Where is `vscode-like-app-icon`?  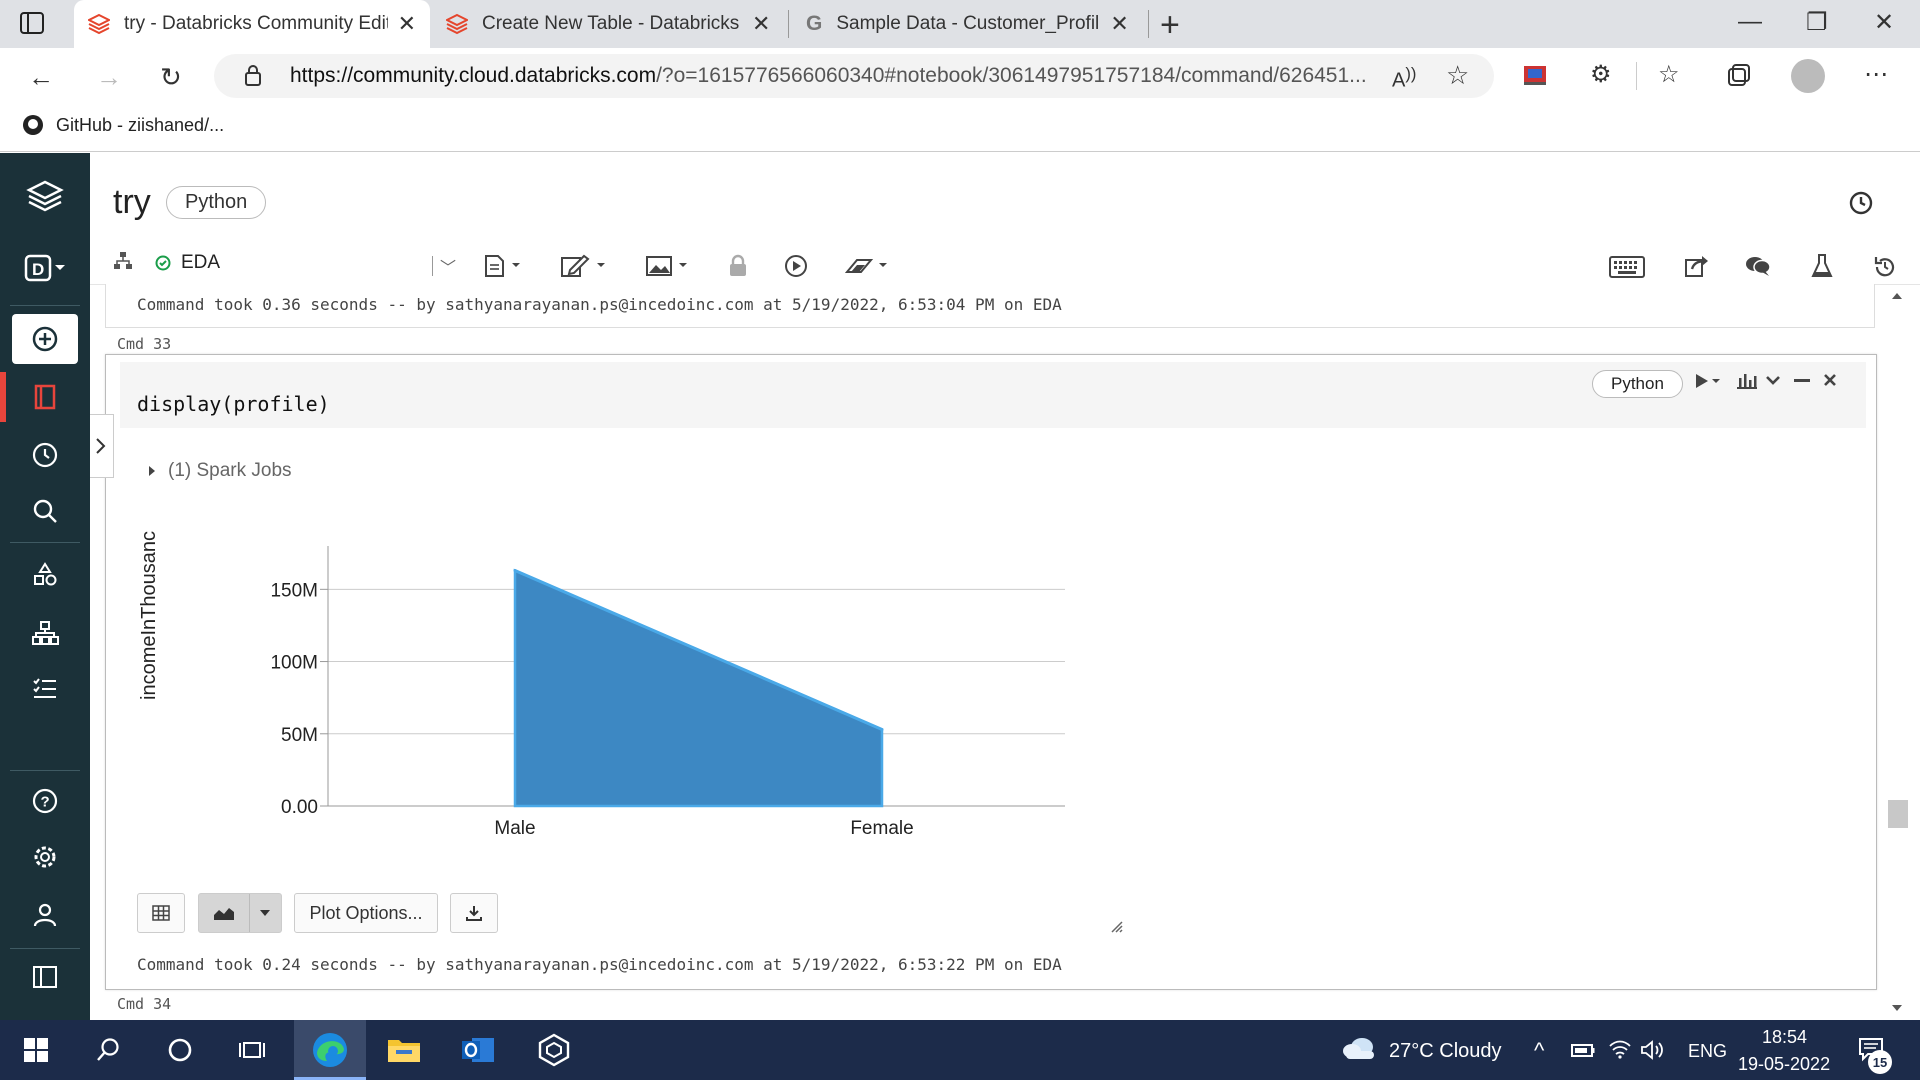
vscode-like-app-icon is located at coordinates (554, 1050).